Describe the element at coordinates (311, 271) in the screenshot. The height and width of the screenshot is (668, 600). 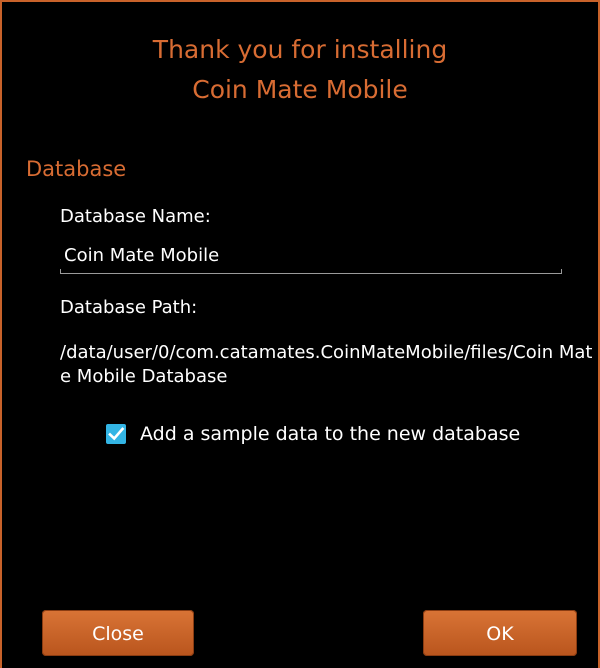
I see `input-underline` at that location.